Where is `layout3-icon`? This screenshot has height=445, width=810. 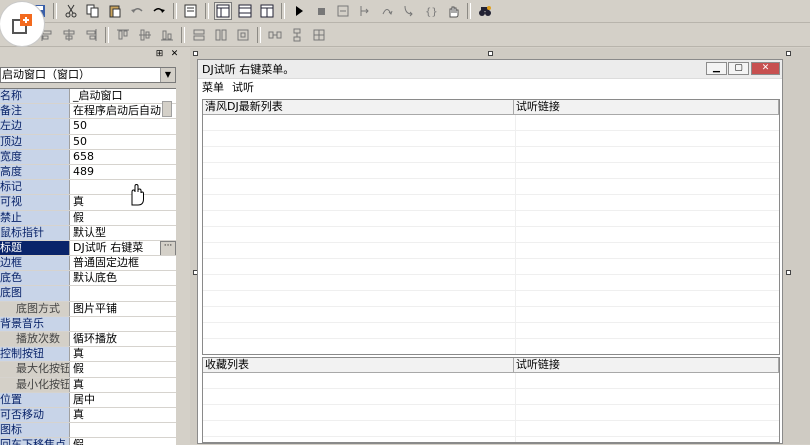 layout3-icon is located at coordinates (267, 11).